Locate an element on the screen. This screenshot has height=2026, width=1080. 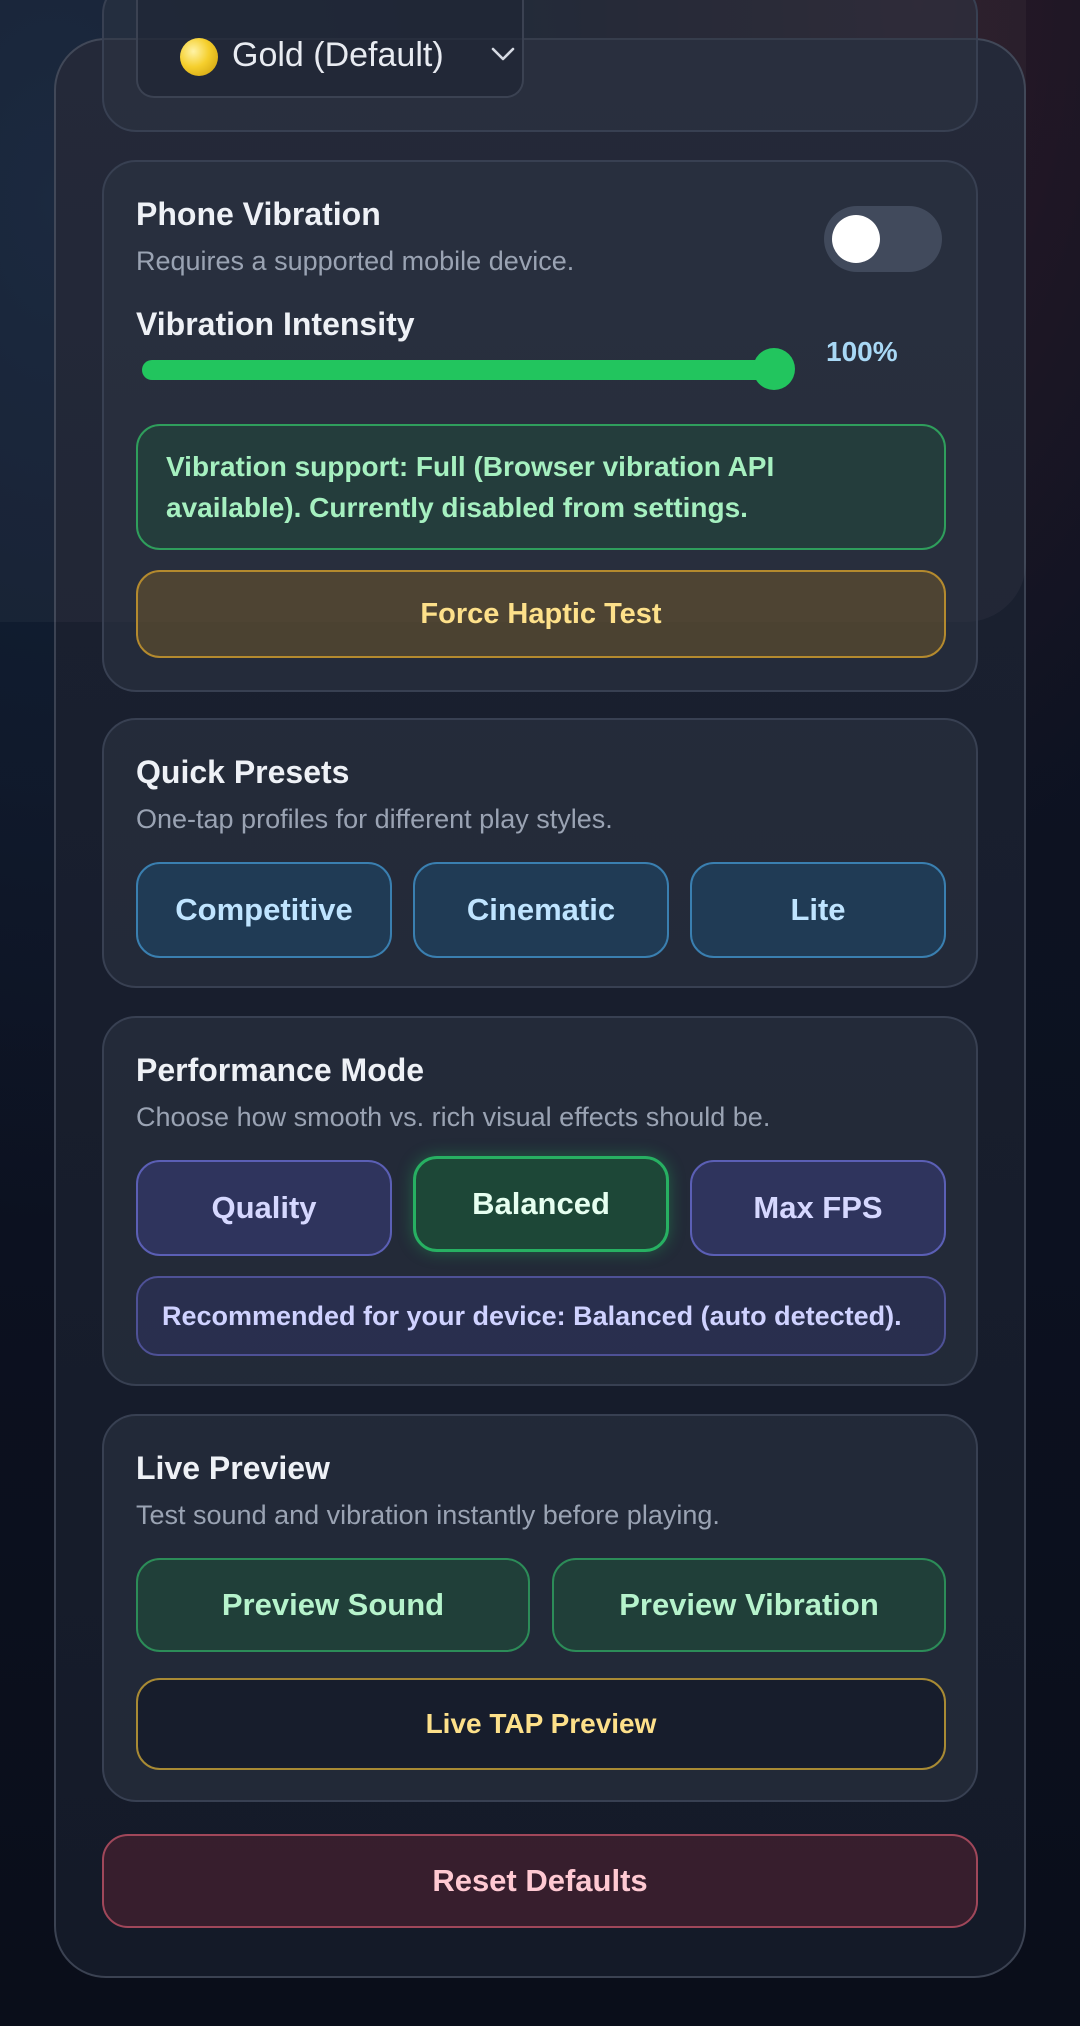
mode-quality-button: Quality is located at coordinates (264, 1208).